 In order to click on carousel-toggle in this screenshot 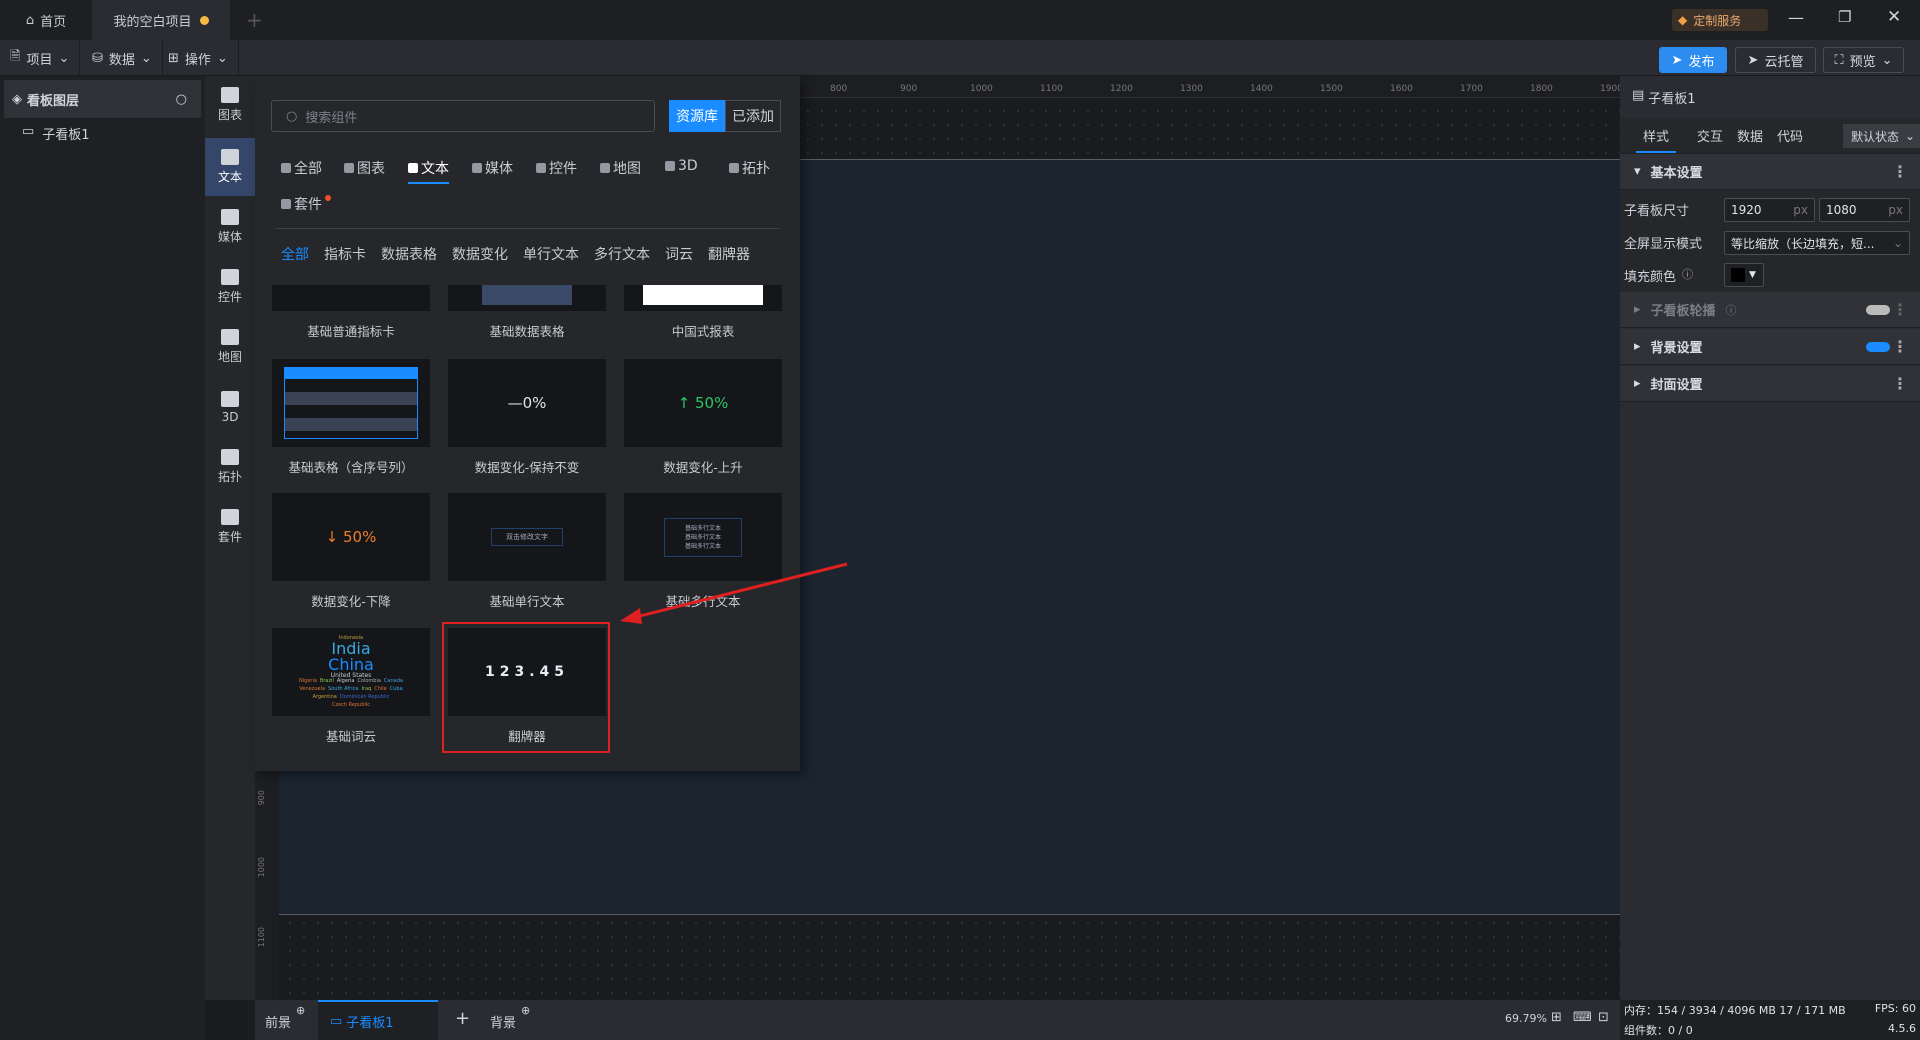, I will do `click(1878, 309)`.